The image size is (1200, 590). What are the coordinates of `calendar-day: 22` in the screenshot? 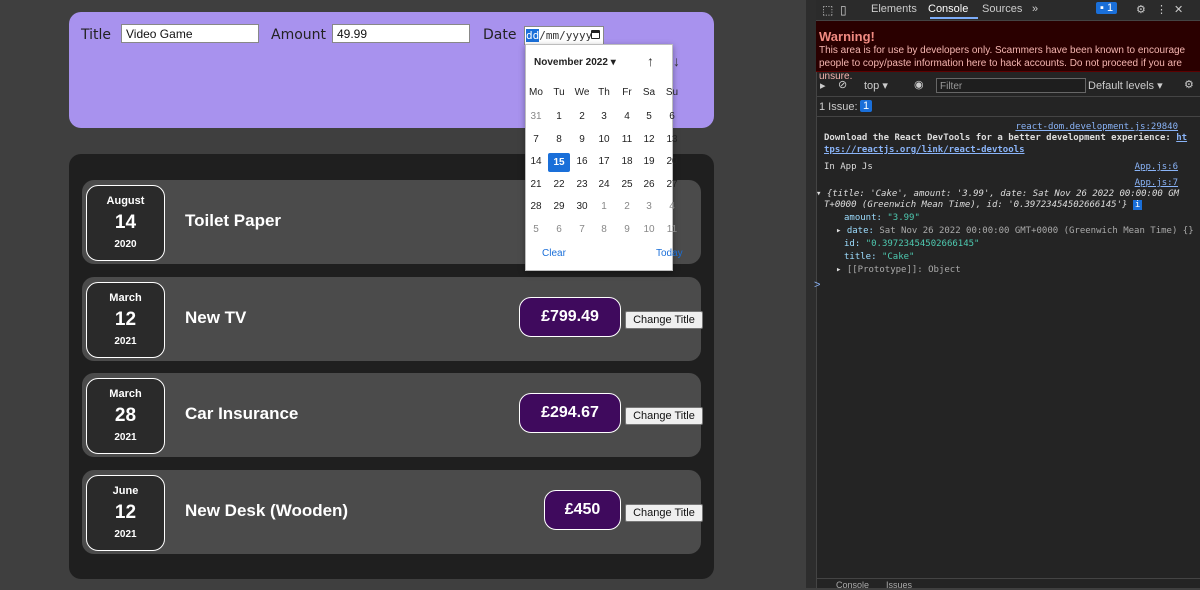 It's located at (559, 184).